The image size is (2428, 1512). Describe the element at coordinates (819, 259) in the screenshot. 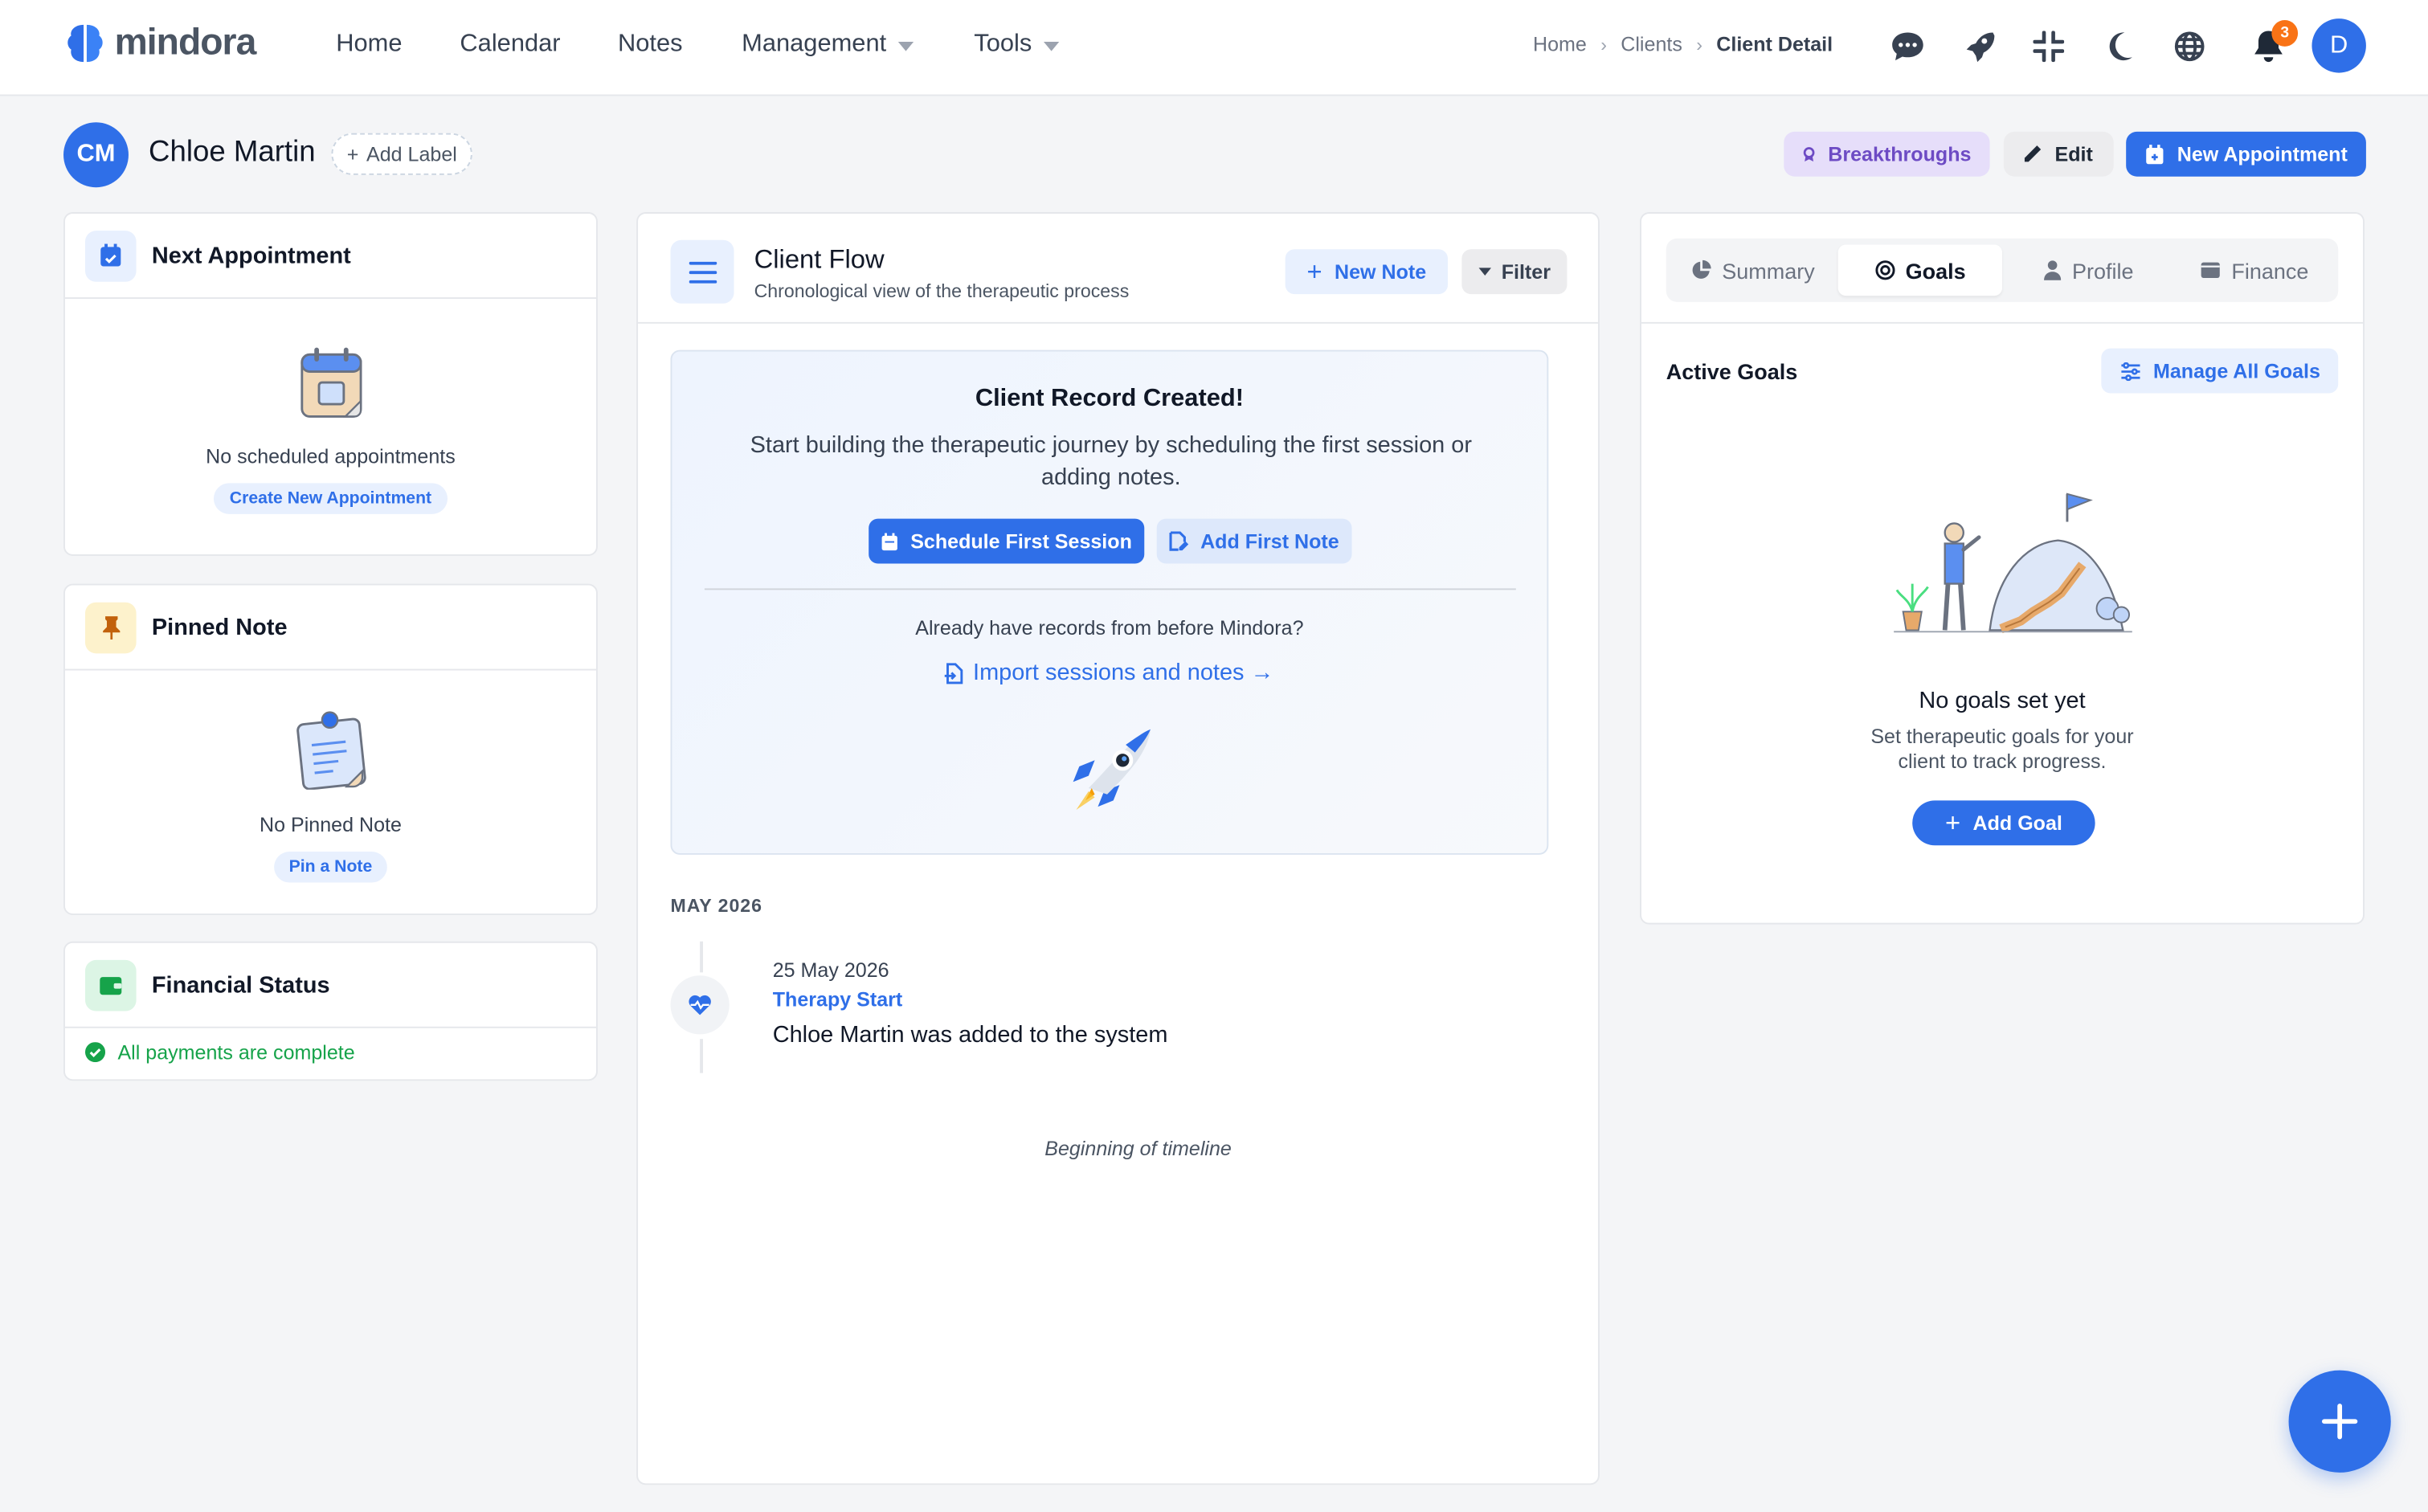

I see `client-flow-title: Client Flow` at that location.